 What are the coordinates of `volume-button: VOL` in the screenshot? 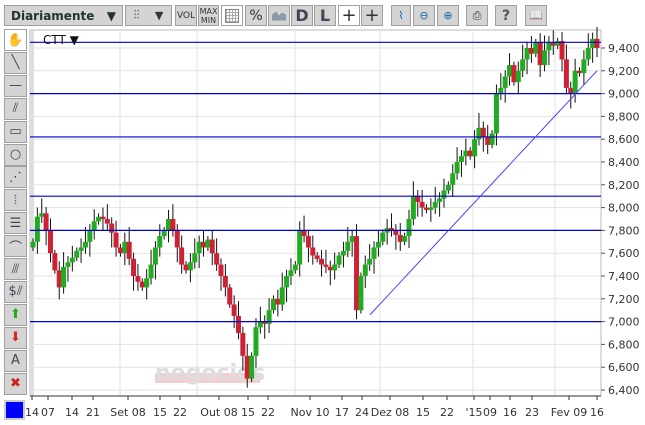 It's located at (186, 15).